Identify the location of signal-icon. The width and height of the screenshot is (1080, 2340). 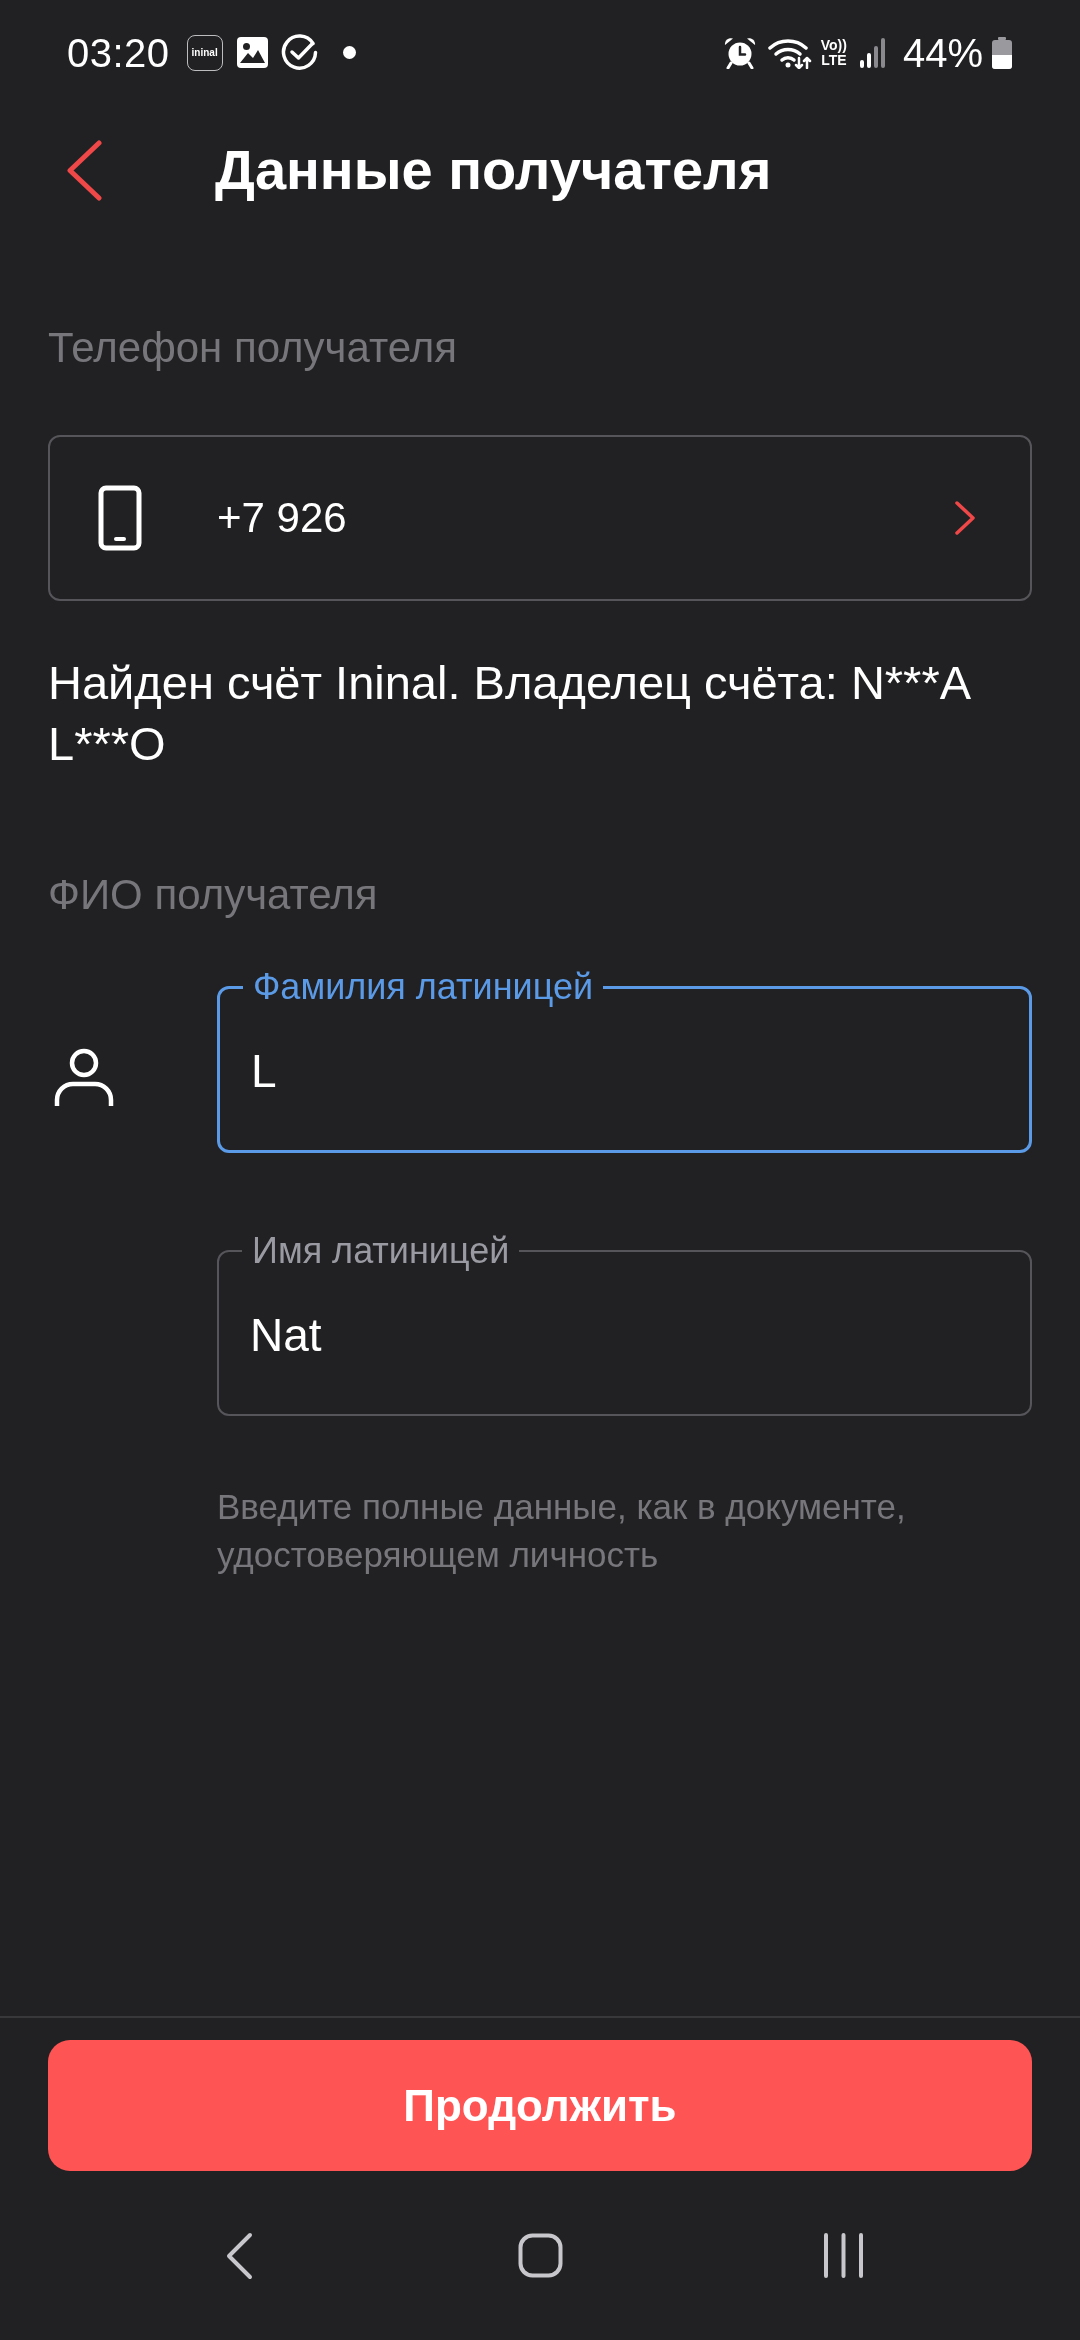
(872, 52).